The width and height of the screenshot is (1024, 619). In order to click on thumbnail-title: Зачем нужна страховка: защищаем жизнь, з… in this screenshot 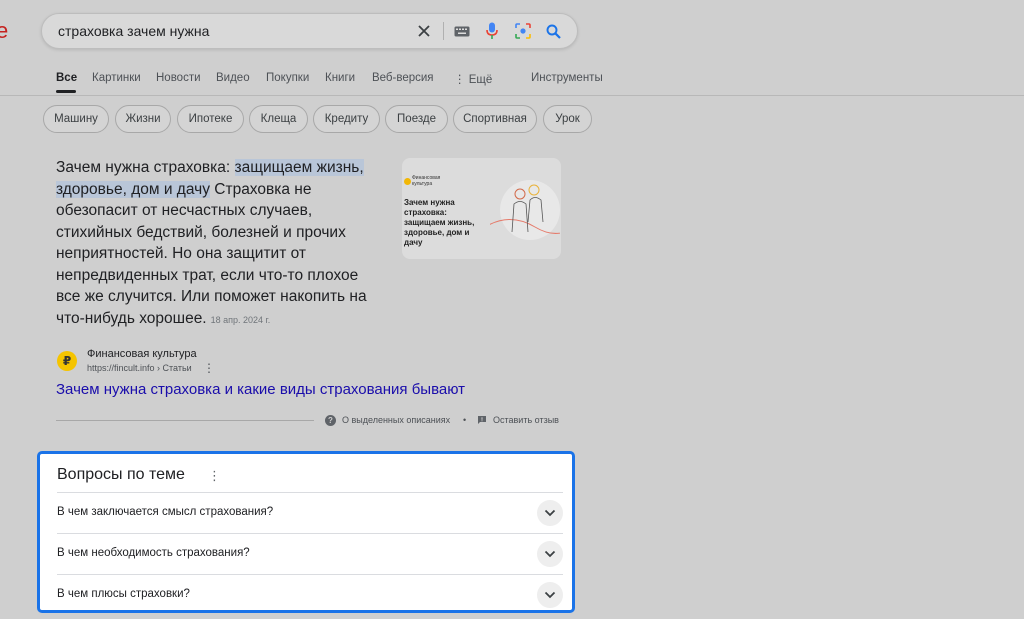, I will do `click(439, 222)`.